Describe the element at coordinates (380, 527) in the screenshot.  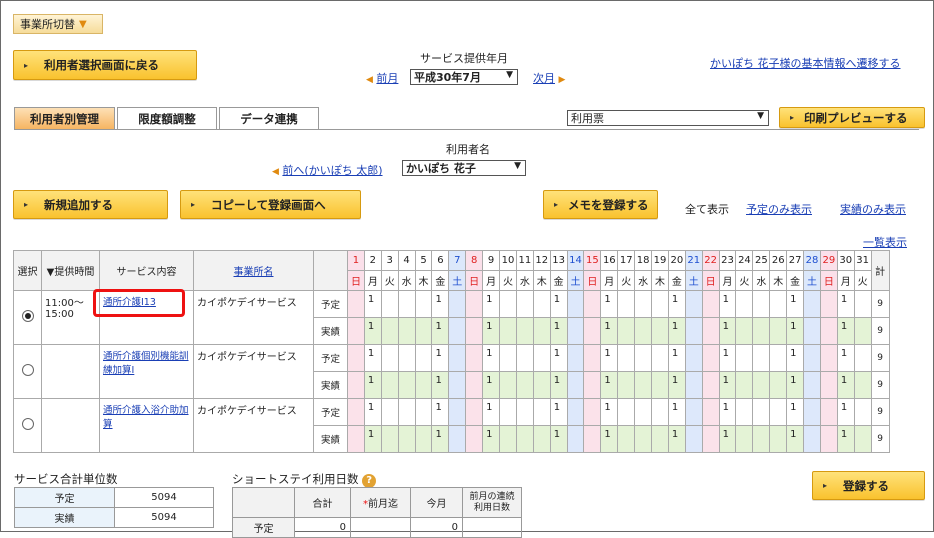
I see `short-stay-prev-input` at that location.